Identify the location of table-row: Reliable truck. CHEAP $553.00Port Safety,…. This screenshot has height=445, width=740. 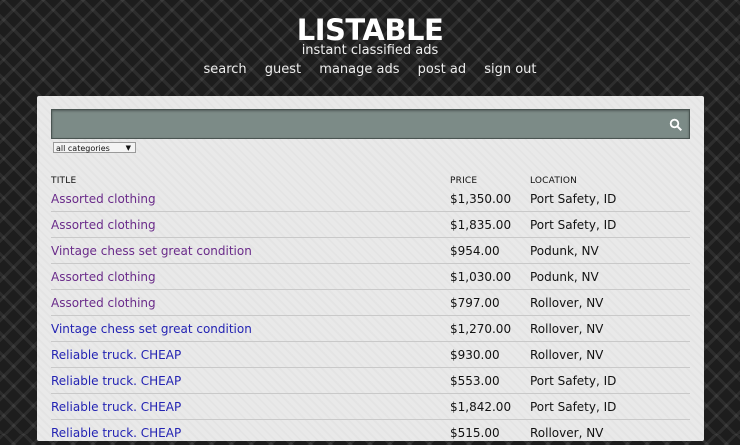
(370, 381).